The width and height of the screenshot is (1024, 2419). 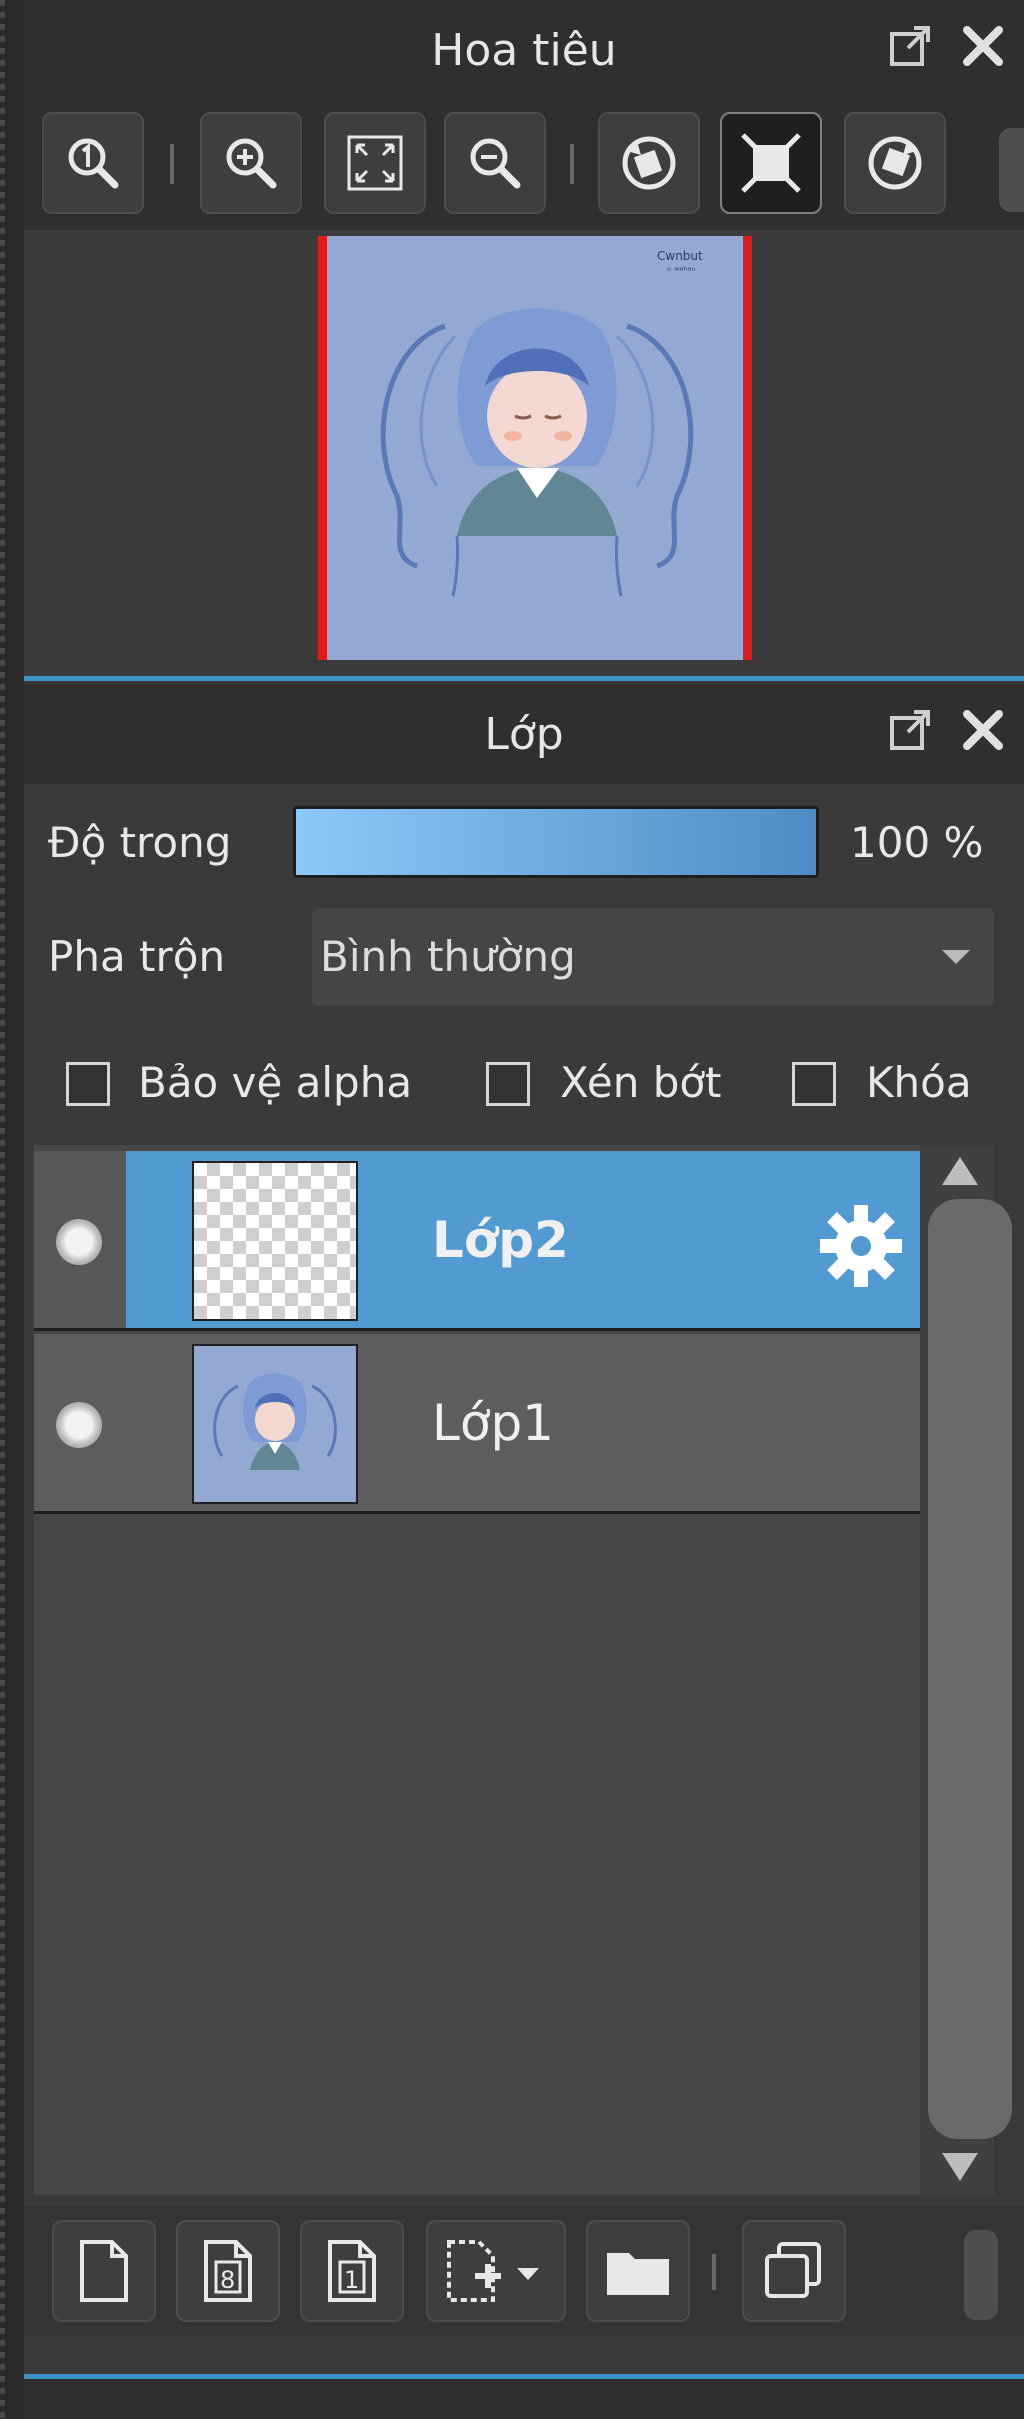 What do you see at coordinates (814, 1084) in the screenshot?
I see `lock-checkbox` at bounding box center [814, 1084].